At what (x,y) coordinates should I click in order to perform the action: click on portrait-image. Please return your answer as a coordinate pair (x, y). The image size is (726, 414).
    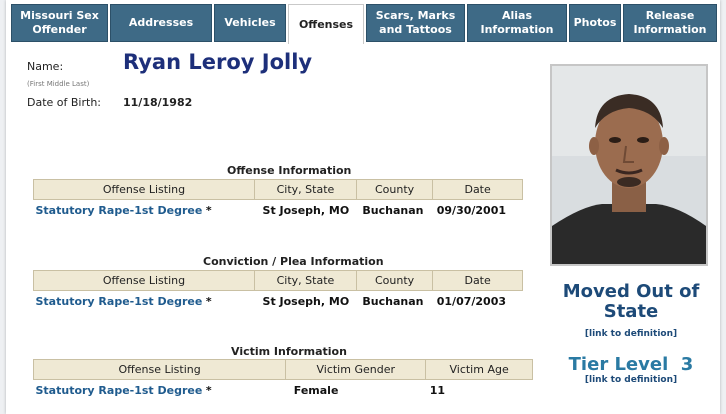
    Looking at the image, I should click on (629, 165).